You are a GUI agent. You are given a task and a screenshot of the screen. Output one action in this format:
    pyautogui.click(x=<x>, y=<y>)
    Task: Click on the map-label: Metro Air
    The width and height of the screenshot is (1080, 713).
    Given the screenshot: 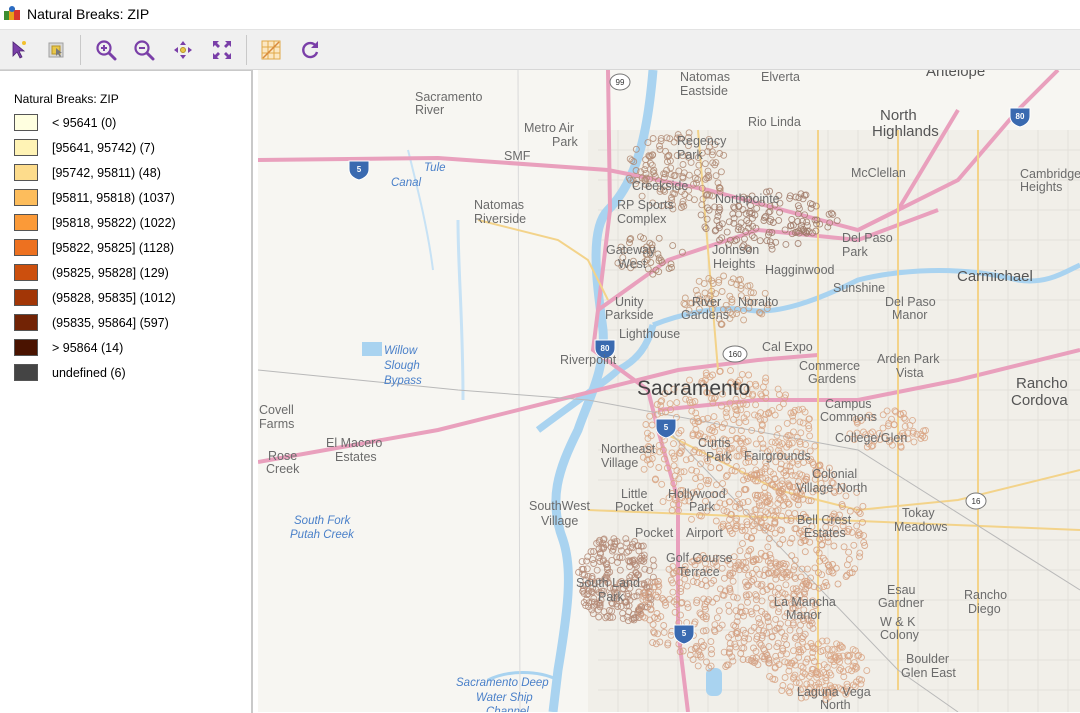 What is the action you would take?
    pyautogui.click(x=549, y=128)
    